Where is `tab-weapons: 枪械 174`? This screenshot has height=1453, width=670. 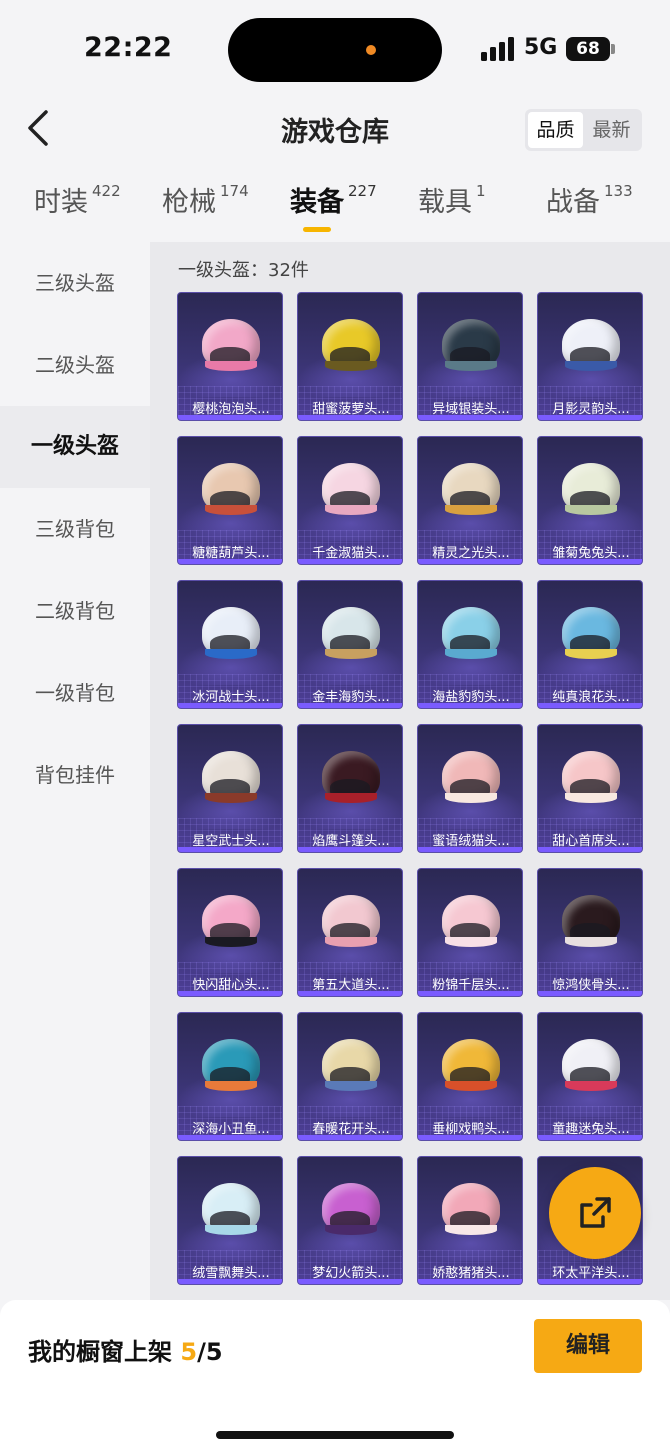
tab-weapons: 枪械 174 is located at coordinates (205, 208).